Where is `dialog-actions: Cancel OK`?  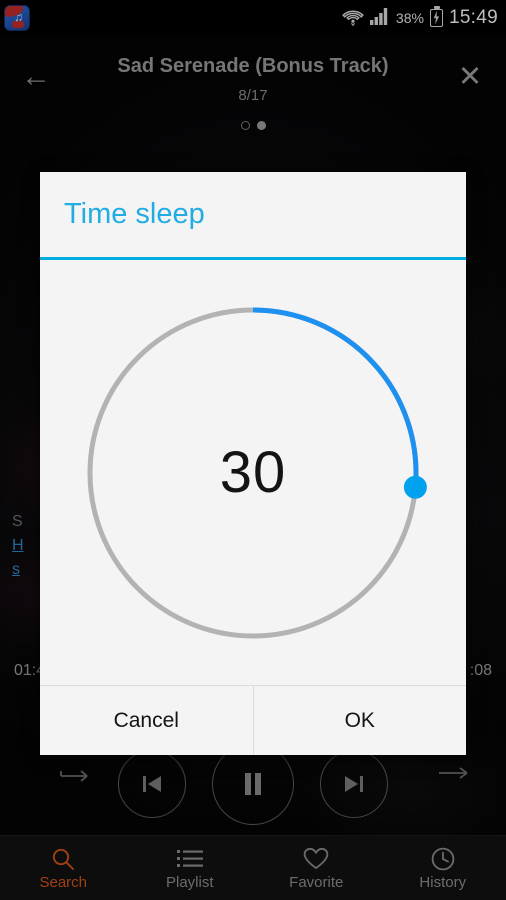 dialog-actions: Cancel OK is located at coordinates (253, 720).